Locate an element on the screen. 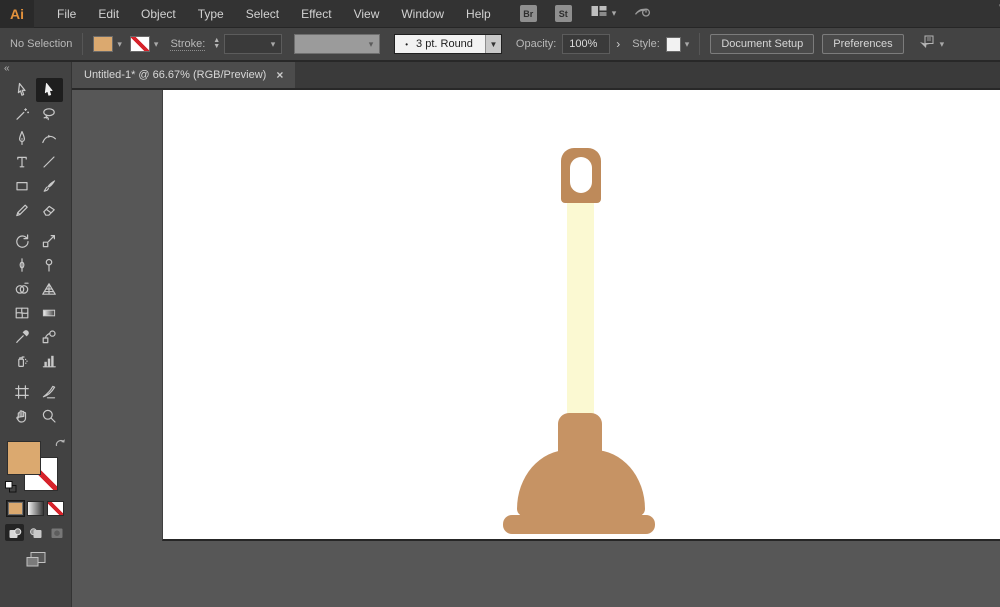 This screenshot has width=1000, height=607. rectangle-icon is located at coordinates (22, 186).